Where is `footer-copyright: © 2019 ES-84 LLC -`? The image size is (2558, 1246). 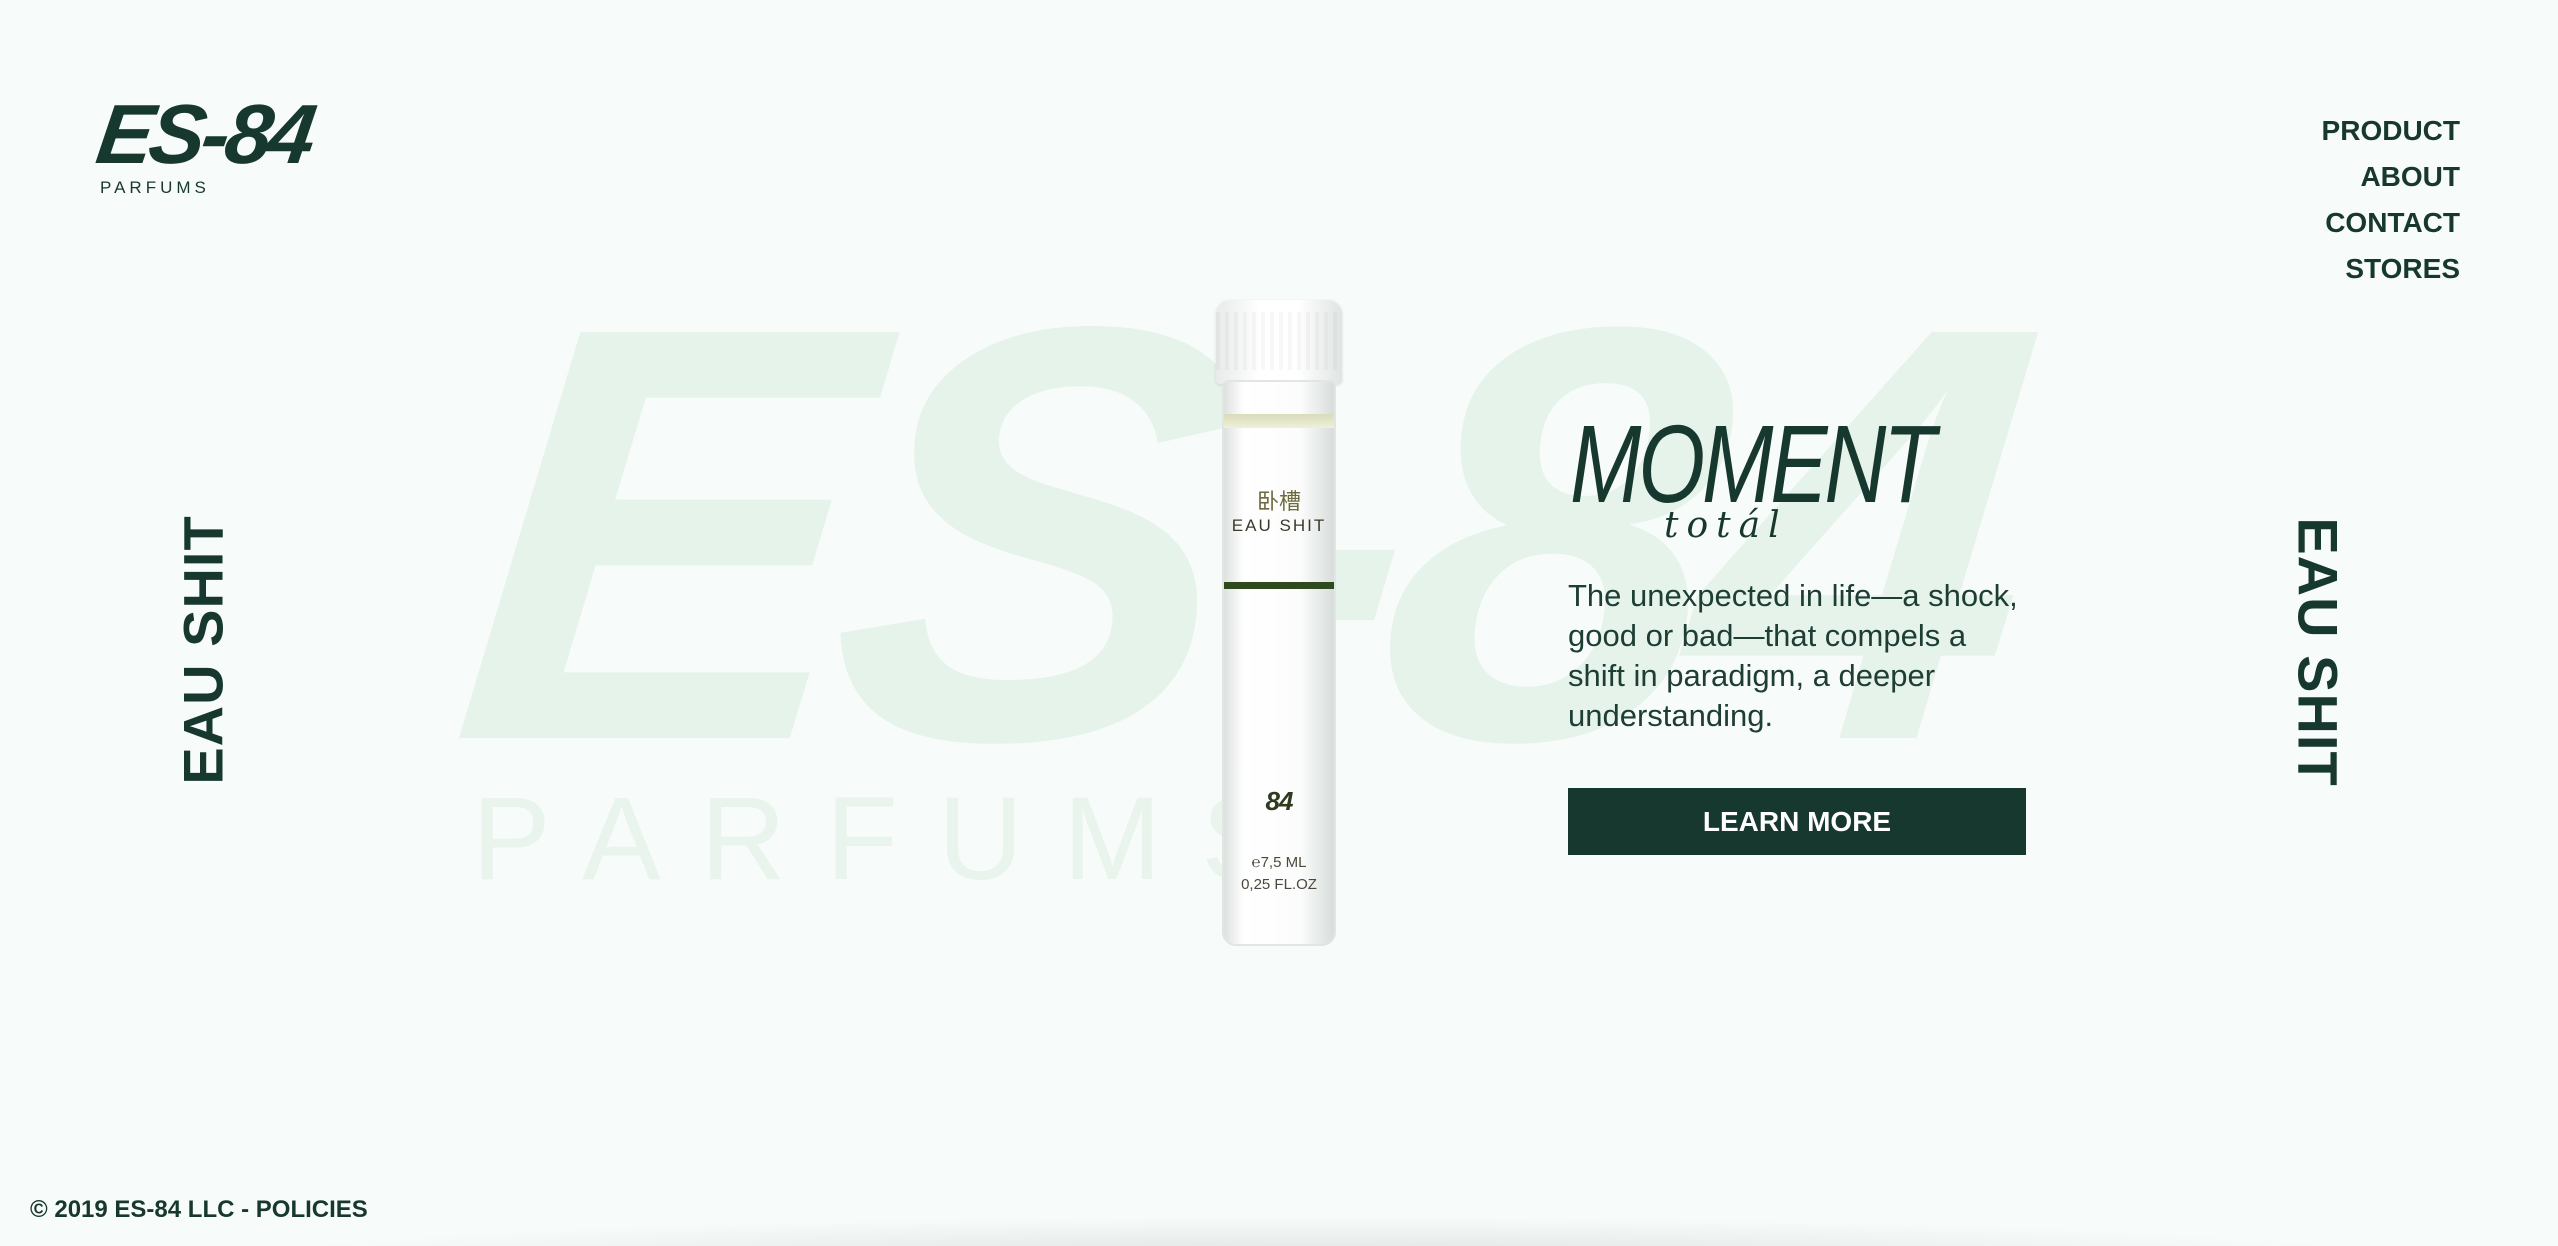 footer-copyright: © 2019 ES-84 LLC - is located at coordinates (143, 1209).